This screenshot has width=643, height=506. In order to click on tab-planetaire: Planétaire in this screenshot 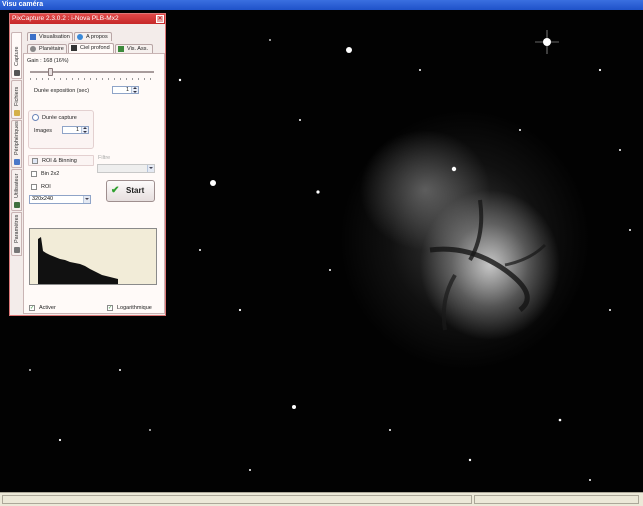, I will do `click(47, 48)`.